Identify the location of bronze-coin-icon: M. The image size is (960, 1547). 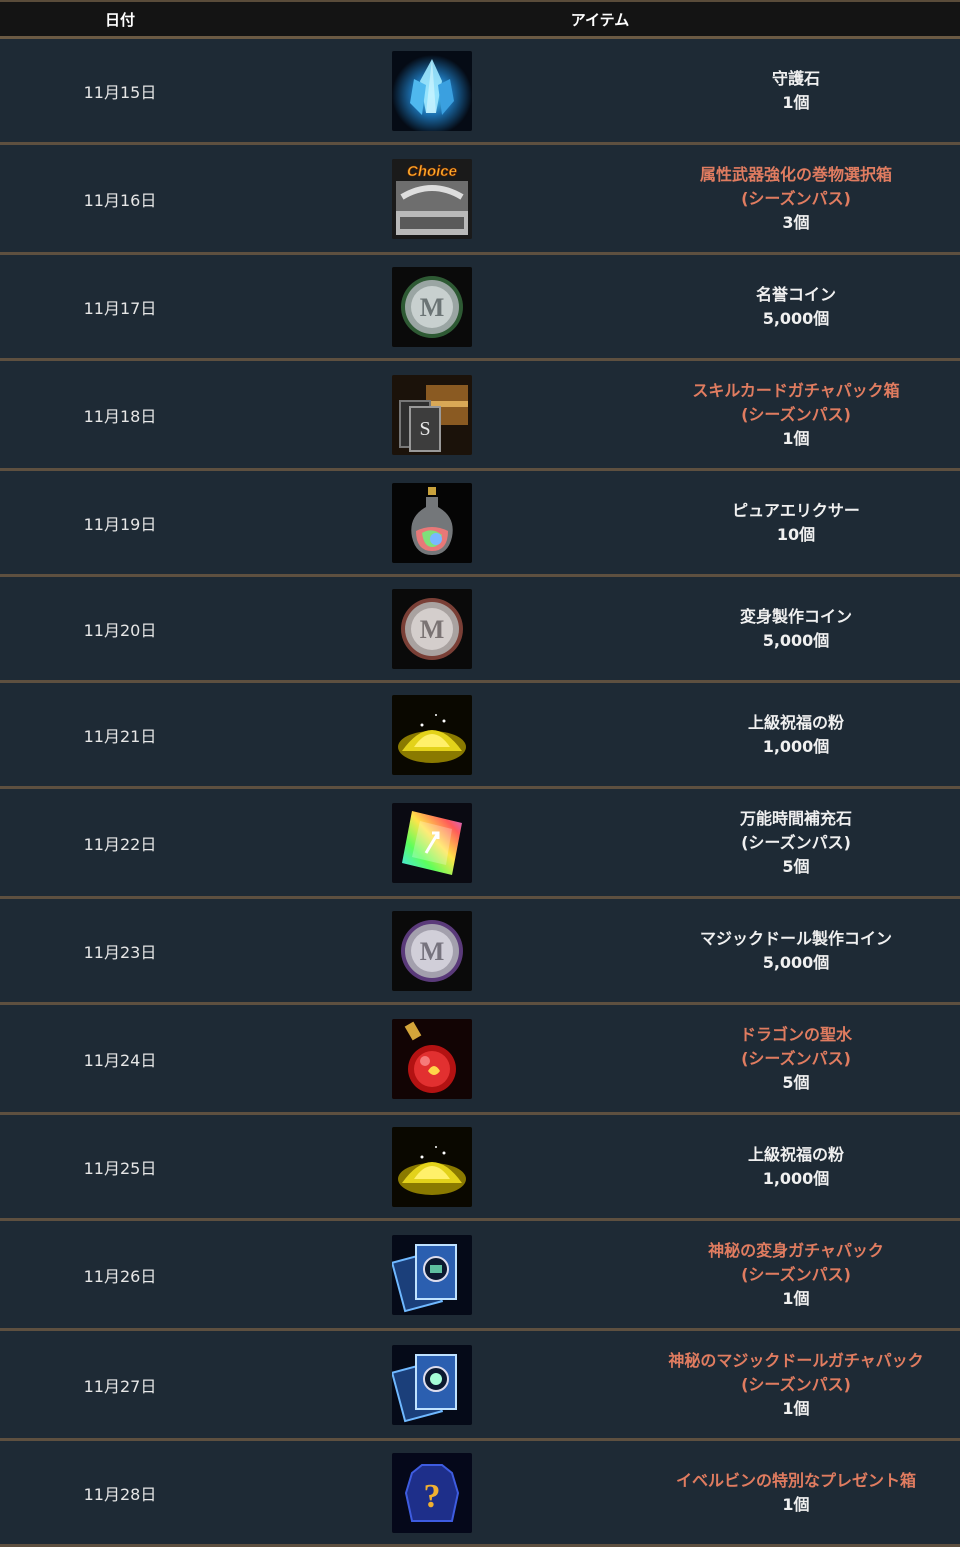
(432, 628).